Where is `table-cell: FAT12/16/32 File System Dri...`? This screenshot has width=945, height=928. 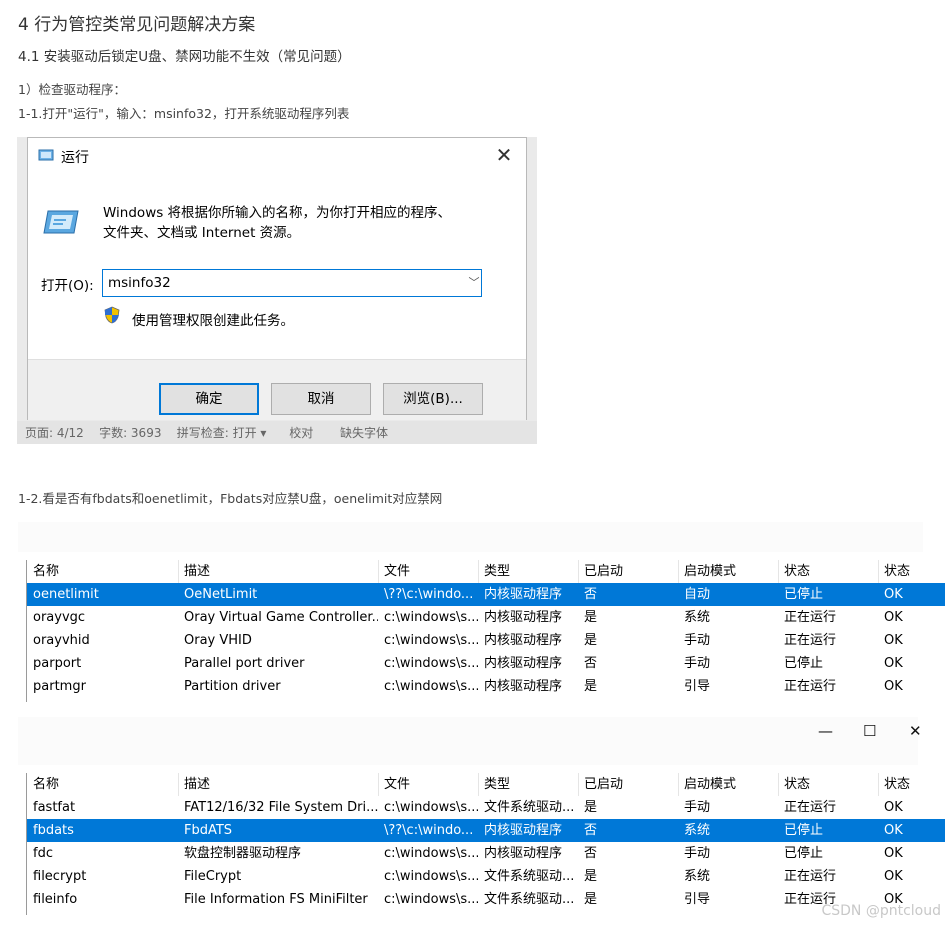
table-cell: FAT12/16/32 File System Dri... is located at coordinates (281, 807).